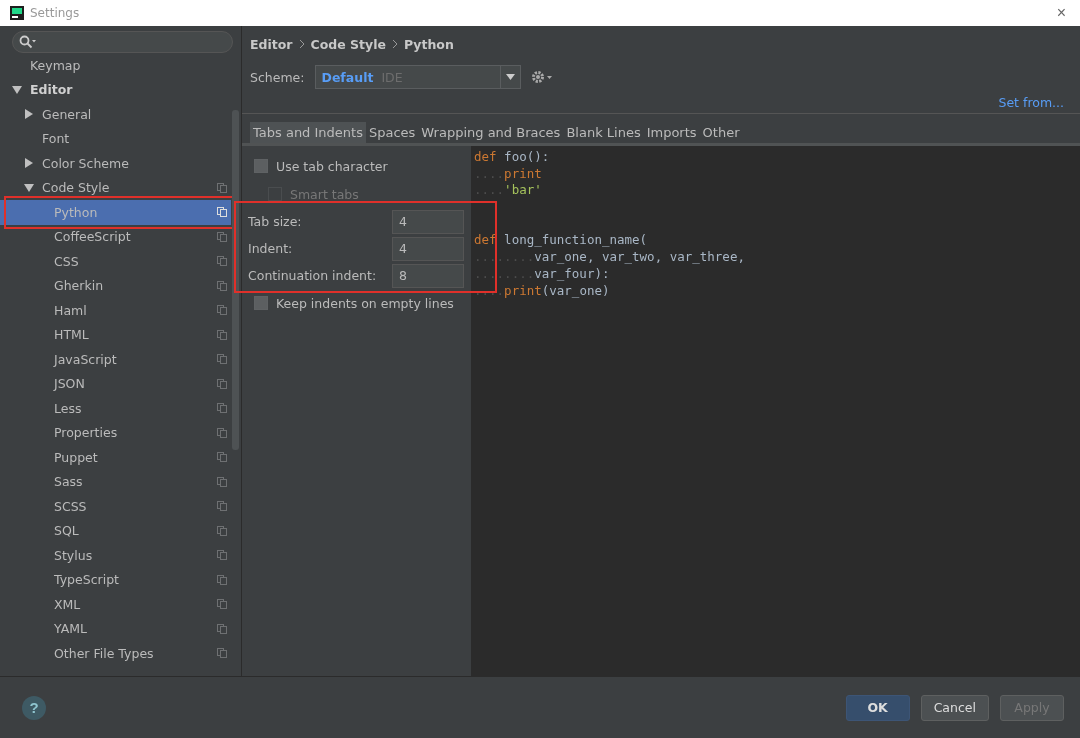 The height and width of the screenshot is (738, 1080). I want to click on tree-item: Font, so click(115, 138).